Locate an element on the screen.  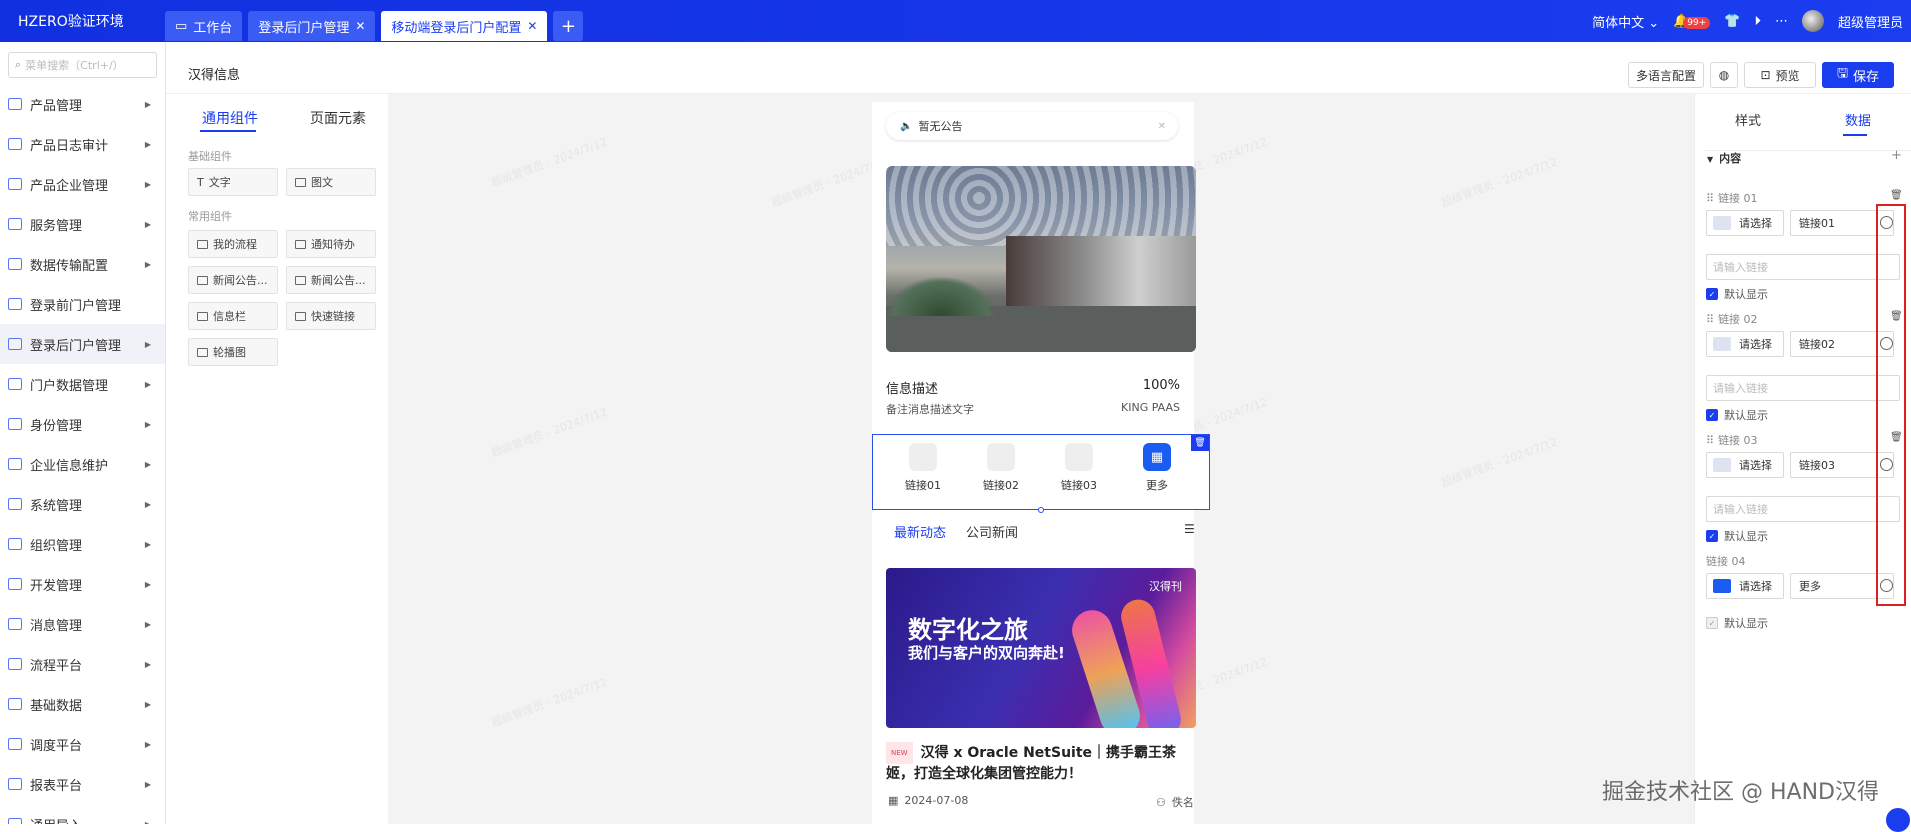
sidebar-item: 门户数据管理 ▶ is located at coordinates (82, 384).